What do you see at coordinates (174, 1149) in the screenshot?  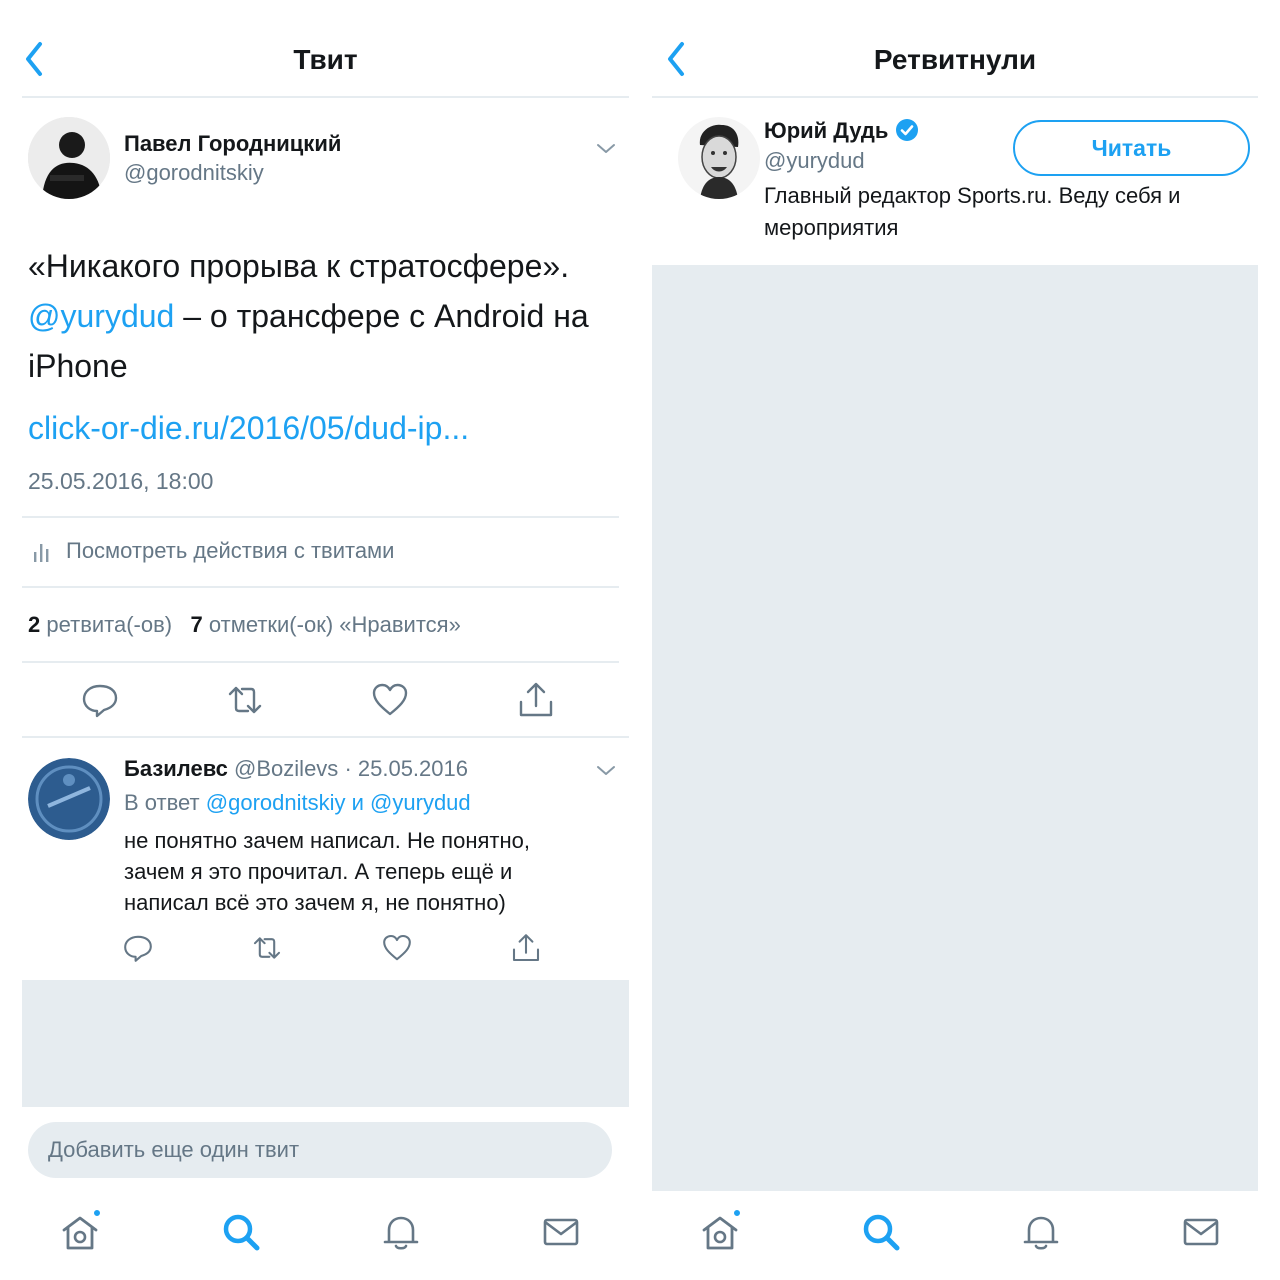 I see `compose-placeholder: Добавить еще один твит` at bounding box center [174, 1149].